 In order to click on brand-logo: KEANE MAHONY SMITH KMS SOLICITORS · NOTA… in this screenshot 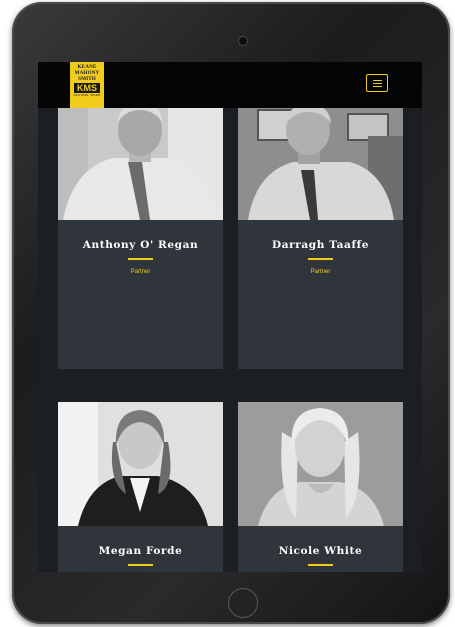, I will do `click(87, 85)`.